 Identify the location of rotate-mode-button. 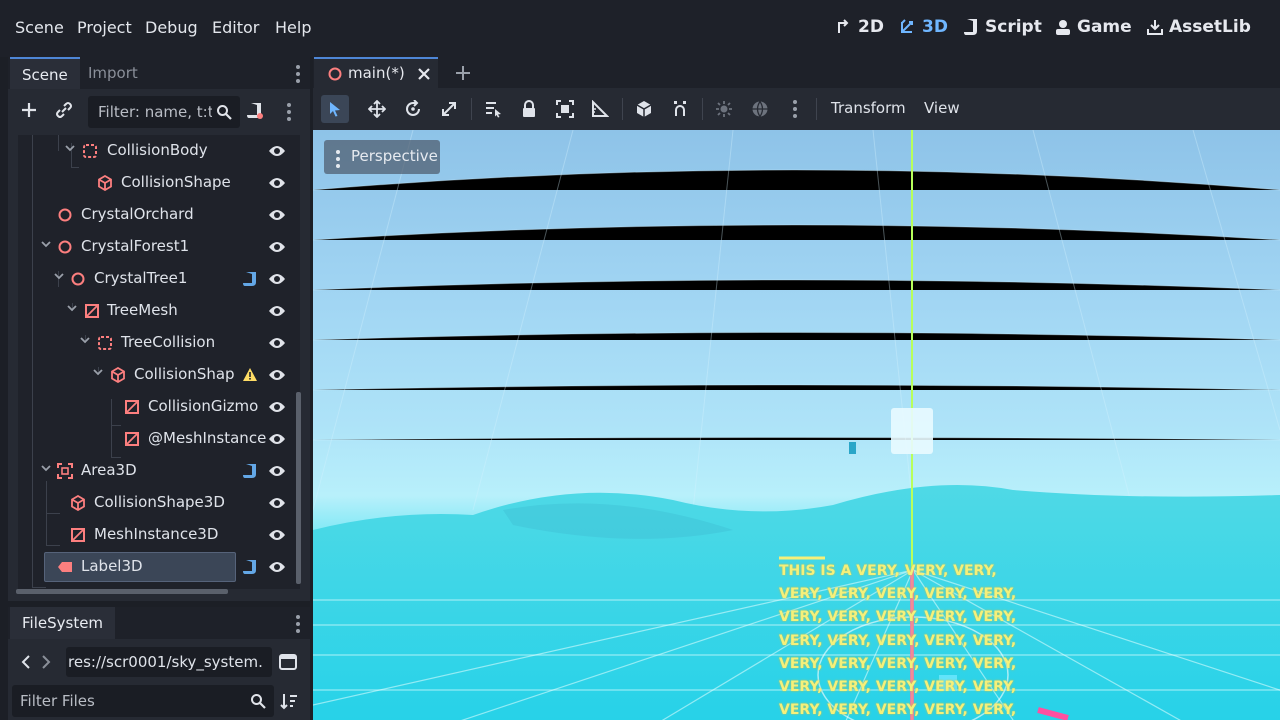
(413, 109).